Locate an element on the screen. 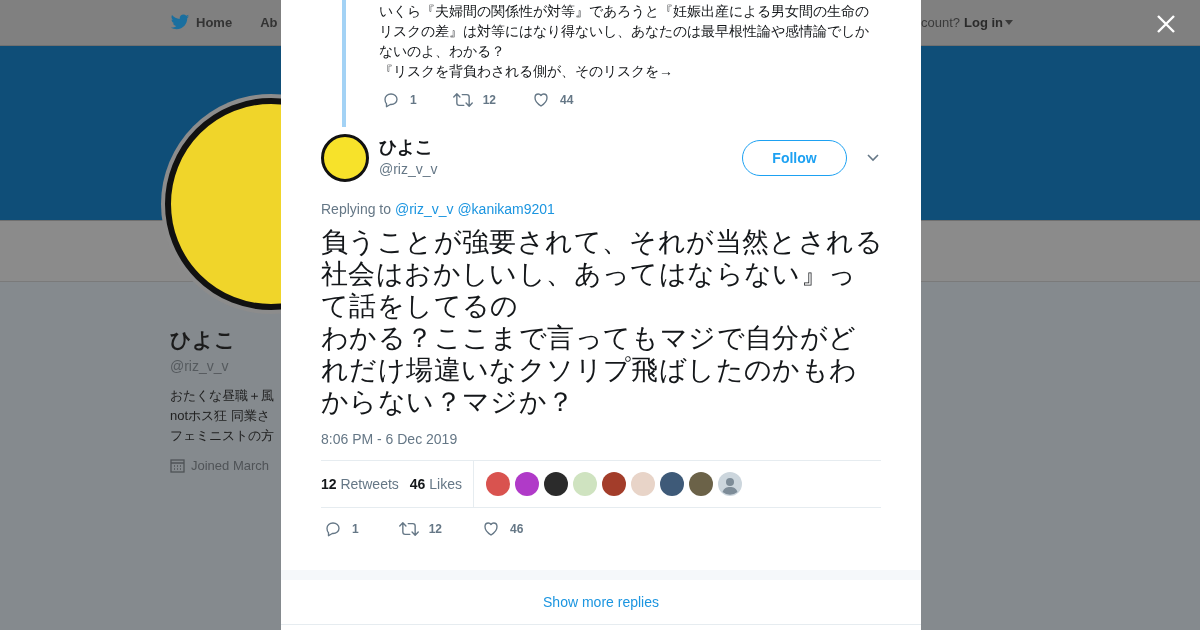  calendar-icon is located at coordinates (177, 465).